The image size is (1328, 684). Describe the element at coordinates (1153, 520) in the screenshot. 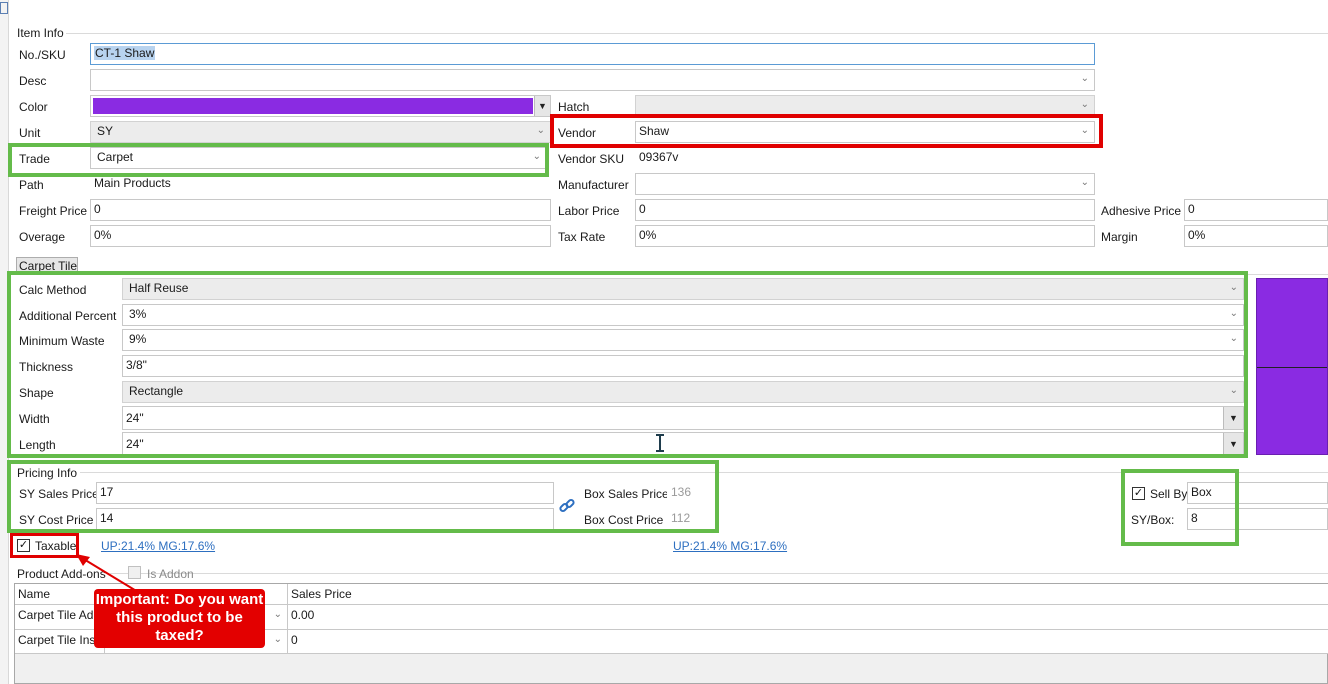

I see `sy-box-label: SY/Box:` at that location.